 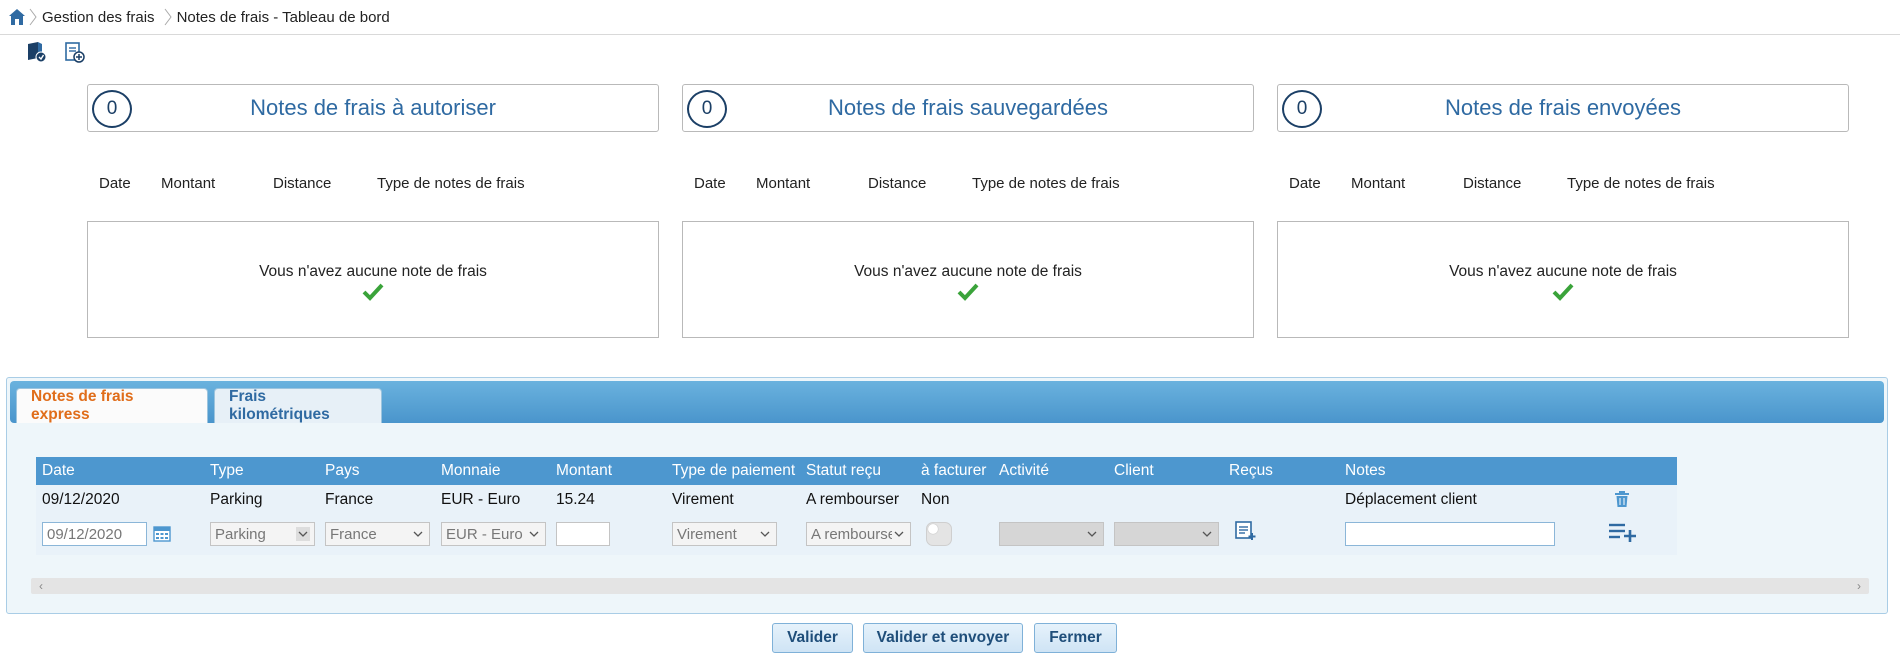 What do you see at coordinates (1051, 534) in the screenshot?
I see `activite-select` at bounding box center [1051, 534].